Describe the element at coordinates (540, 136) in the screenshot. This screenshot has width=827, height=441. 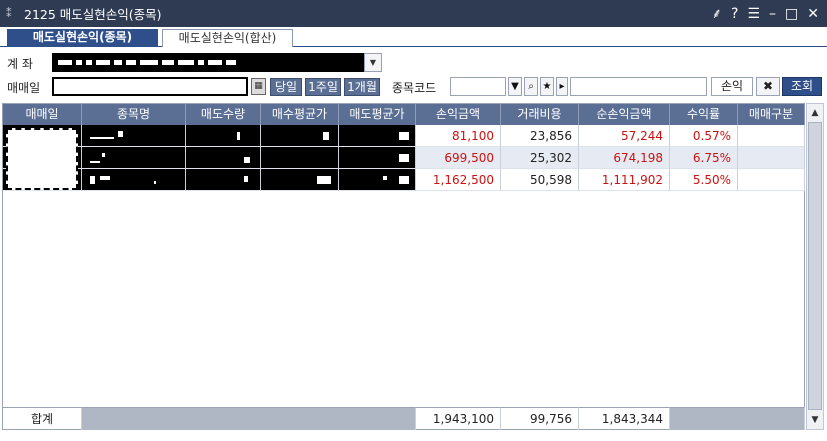
I see `trade-cost: 23,856` at that location.